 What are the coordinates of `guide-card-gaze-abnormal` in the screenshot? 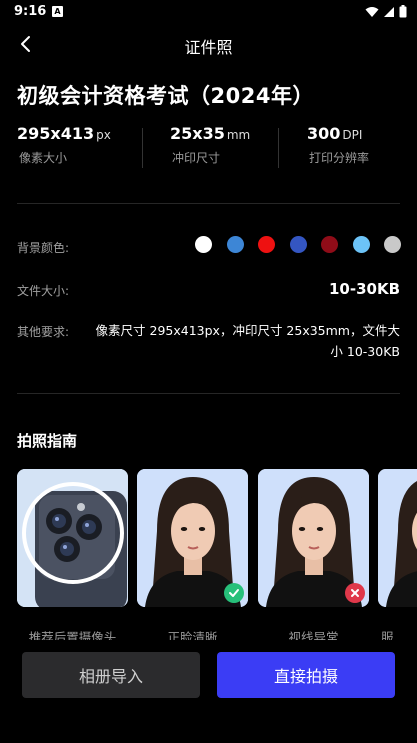 It's located at (313, 538).